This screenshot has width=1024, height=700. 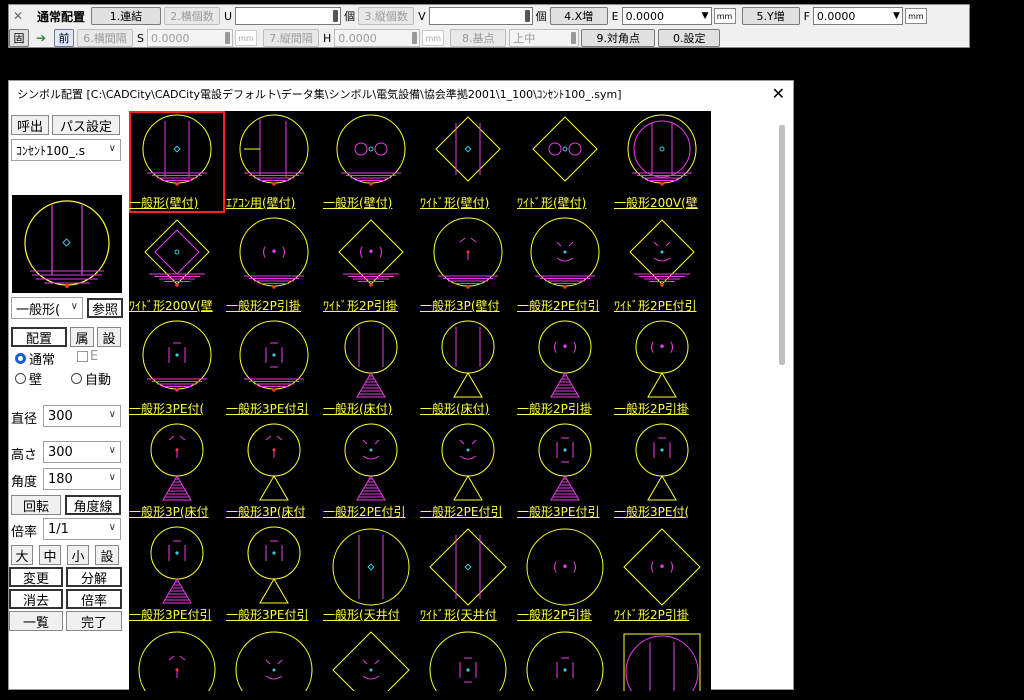 What do you see at coordinates (468, 574) in the screenshot?
I see `symbol-cell: ﾜｲﾄﾞ形(天井付` at bounding box center [468, 574].